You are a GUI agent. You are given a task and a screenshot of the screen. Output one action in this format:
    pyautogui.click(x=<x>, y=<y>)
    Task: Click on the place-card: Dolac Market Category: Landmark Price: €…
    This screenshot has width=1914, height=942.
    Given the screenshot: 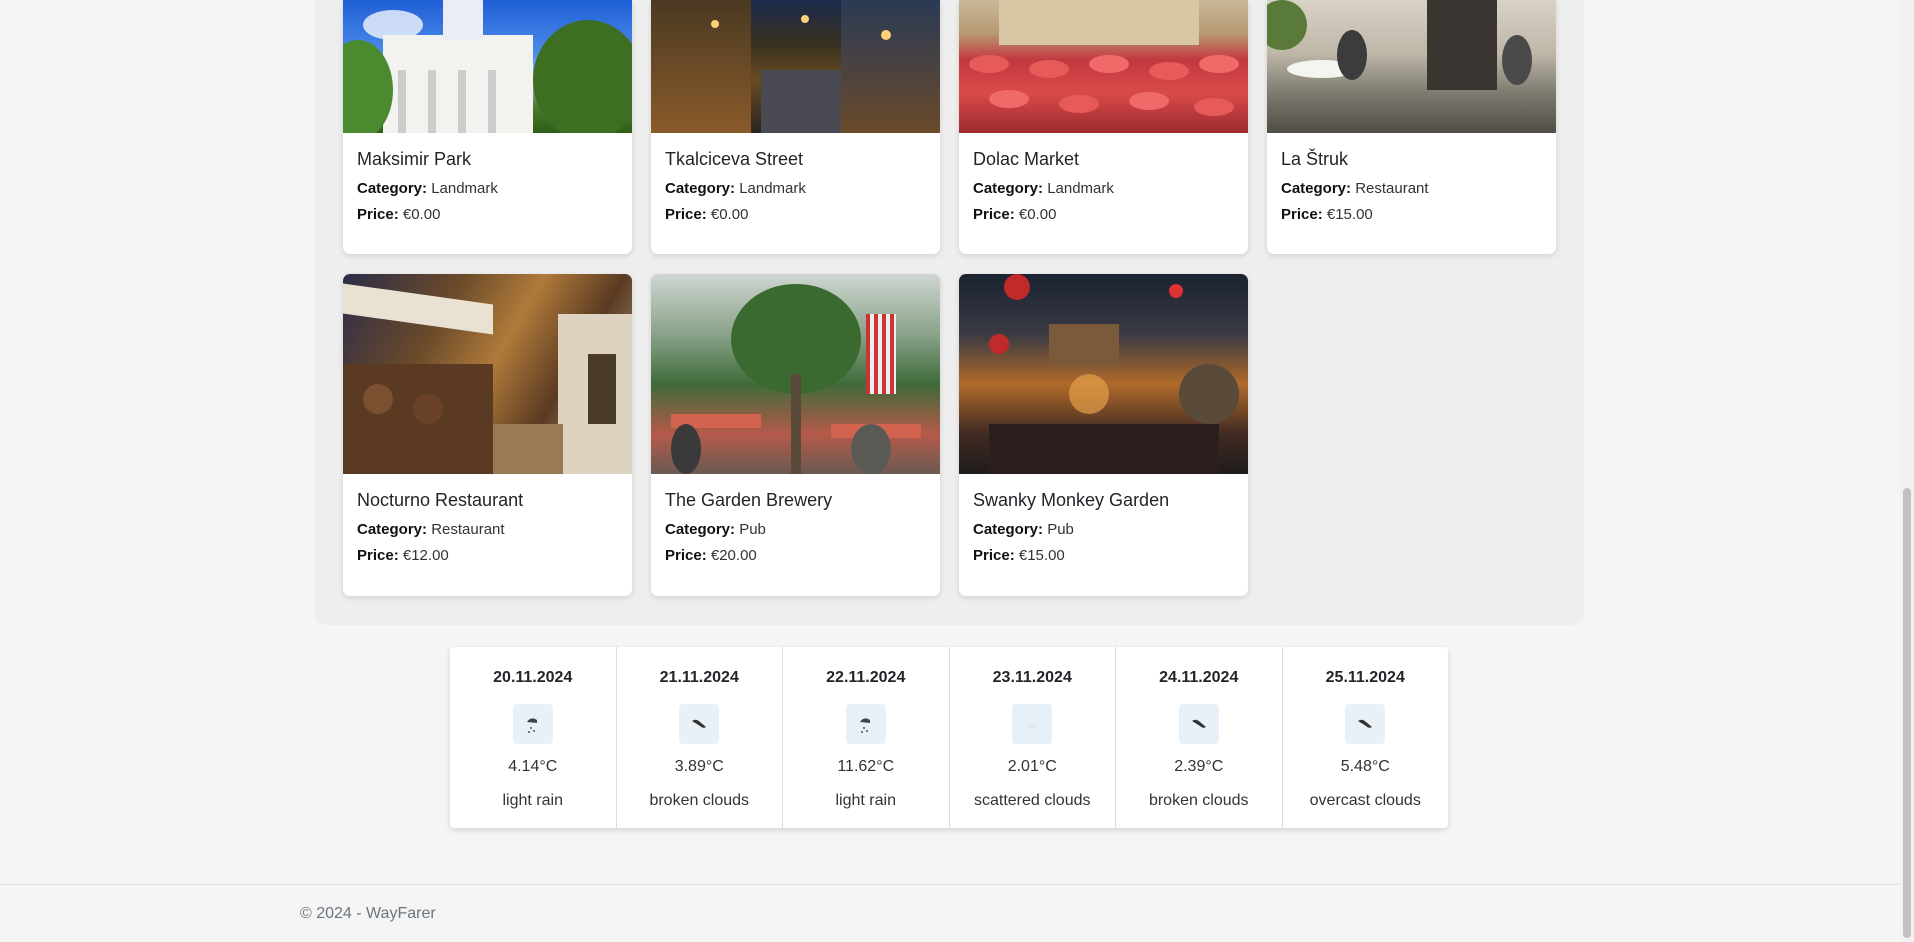 What is the action you would take?
    pyautogui.click(x=1103, y=127)
    